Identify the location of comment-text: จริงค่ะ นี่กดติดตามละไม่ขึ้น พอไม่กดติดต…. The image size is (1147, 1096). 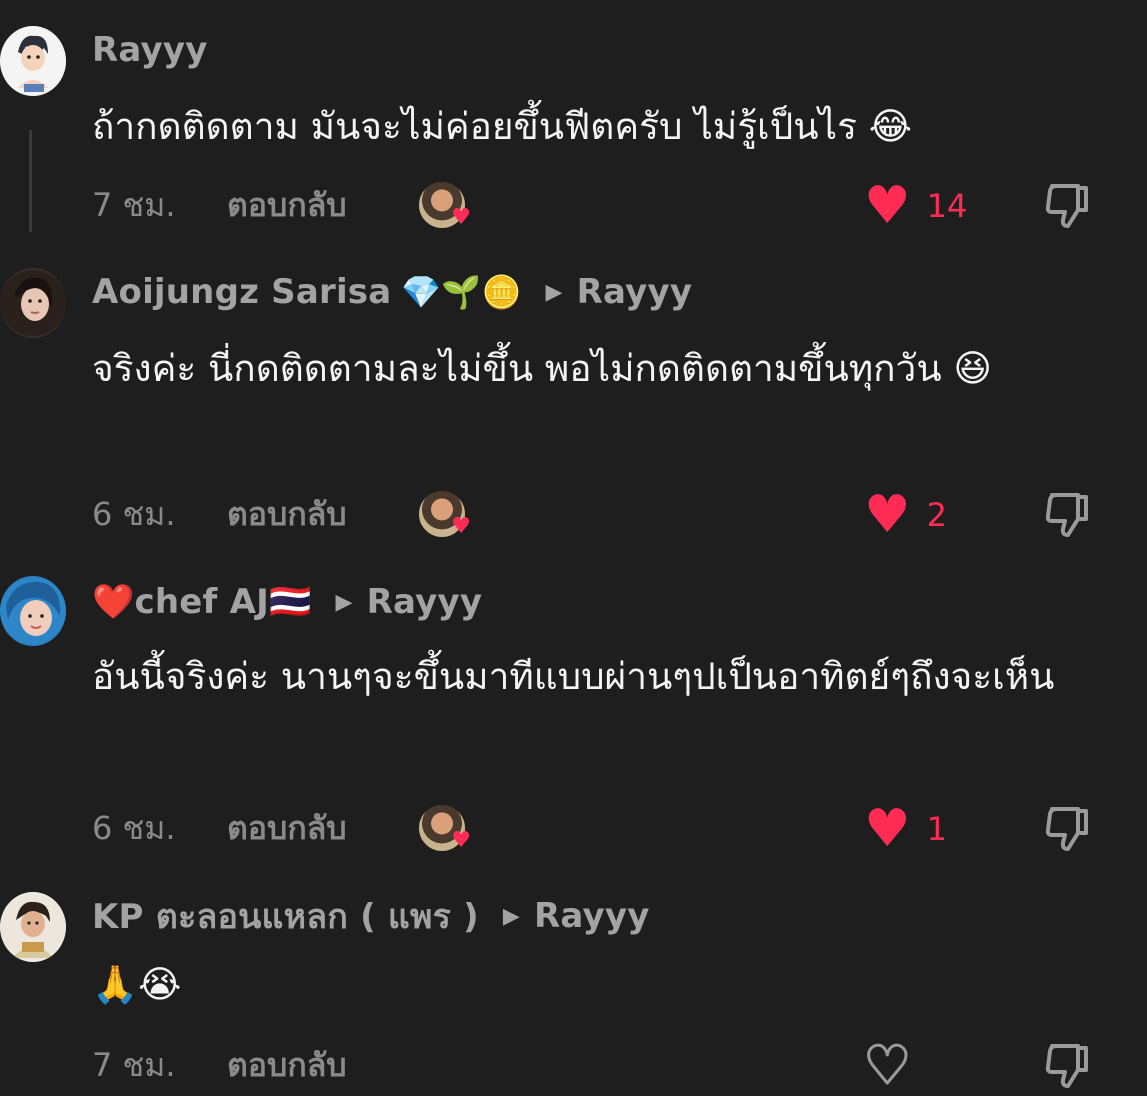
(542, 368).